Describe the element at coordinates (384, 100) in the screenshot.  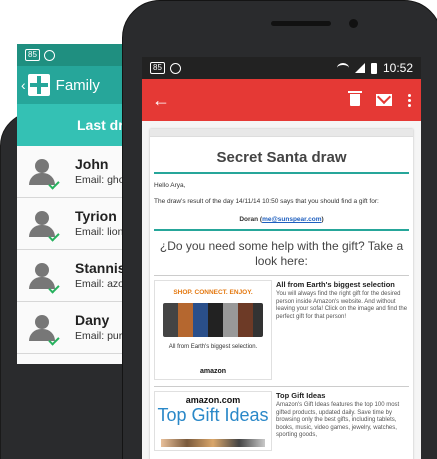
I see `mail-icon` at that location.